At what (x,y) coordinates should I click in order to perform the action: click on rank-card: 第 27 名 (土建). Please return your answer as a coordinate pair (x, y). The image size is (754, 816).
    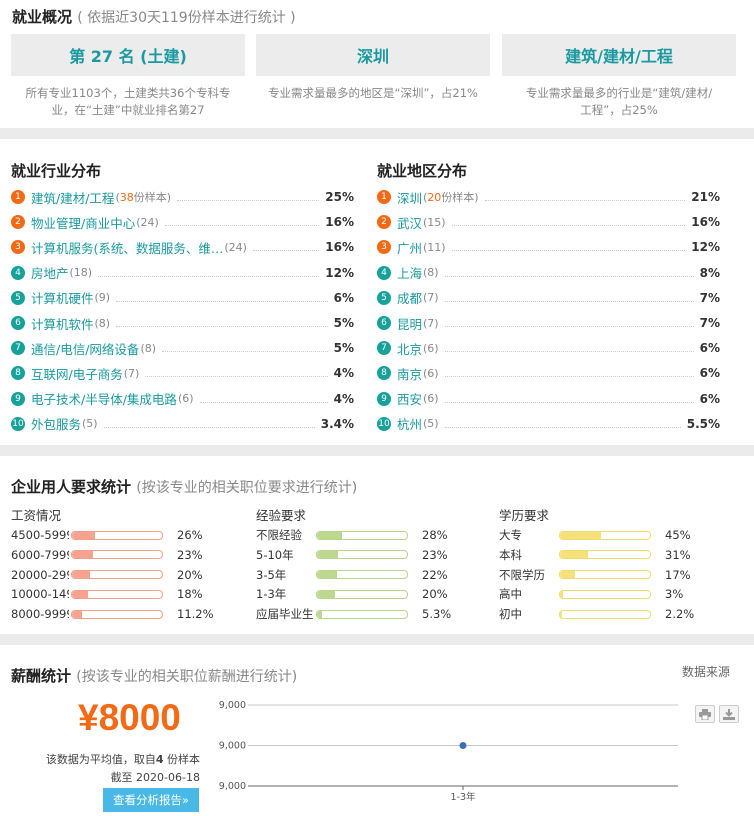
    Looking at the image, I should click on (128, 55).